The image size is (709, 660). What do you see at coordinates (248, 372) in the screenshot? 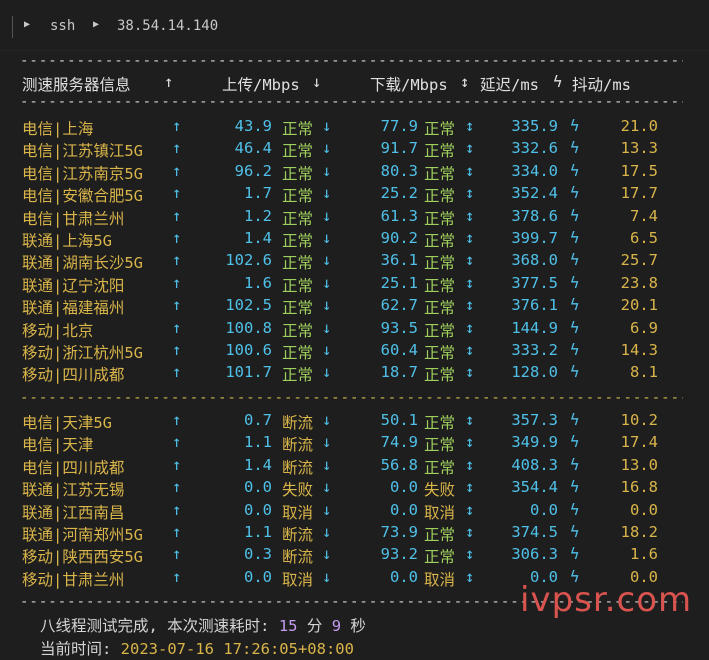
I see `upload-value: 101.7` at bounding box center [248, 372].